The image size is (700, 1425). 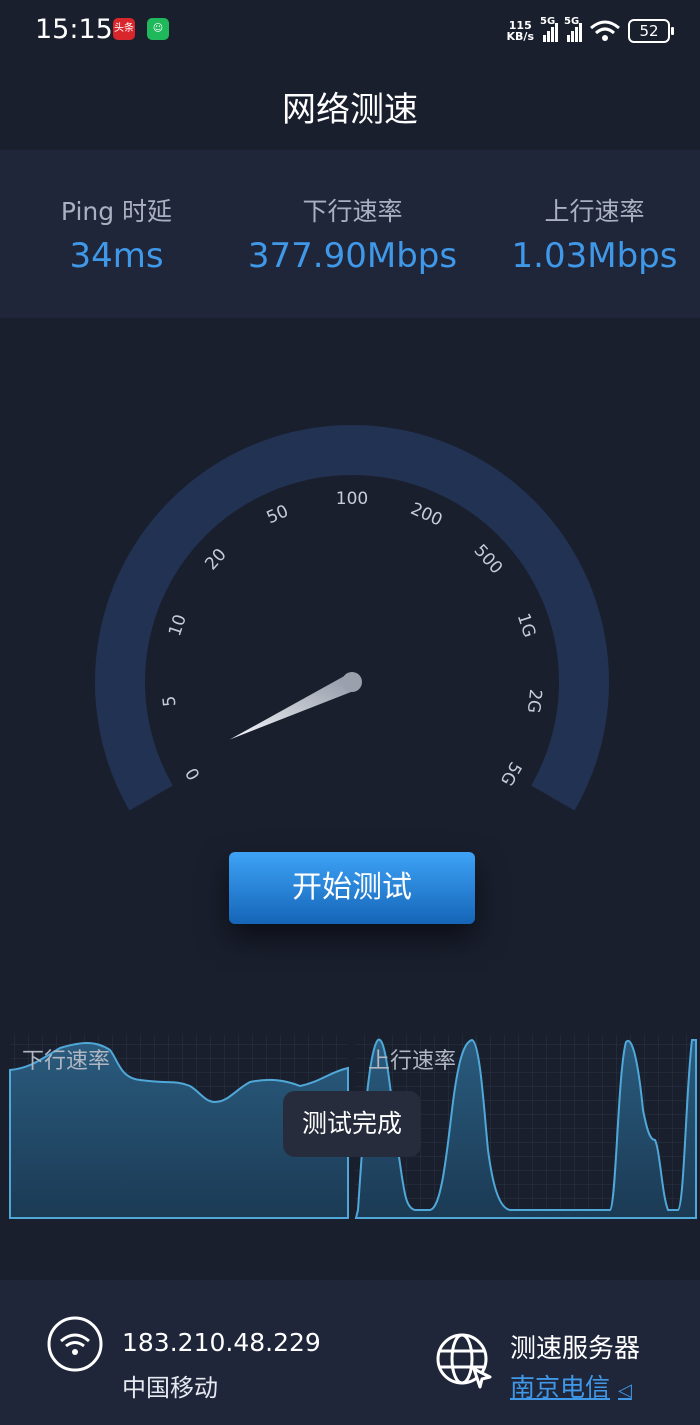 I want to click on gauge-tick-label: 5, so click(x=169, y=701).